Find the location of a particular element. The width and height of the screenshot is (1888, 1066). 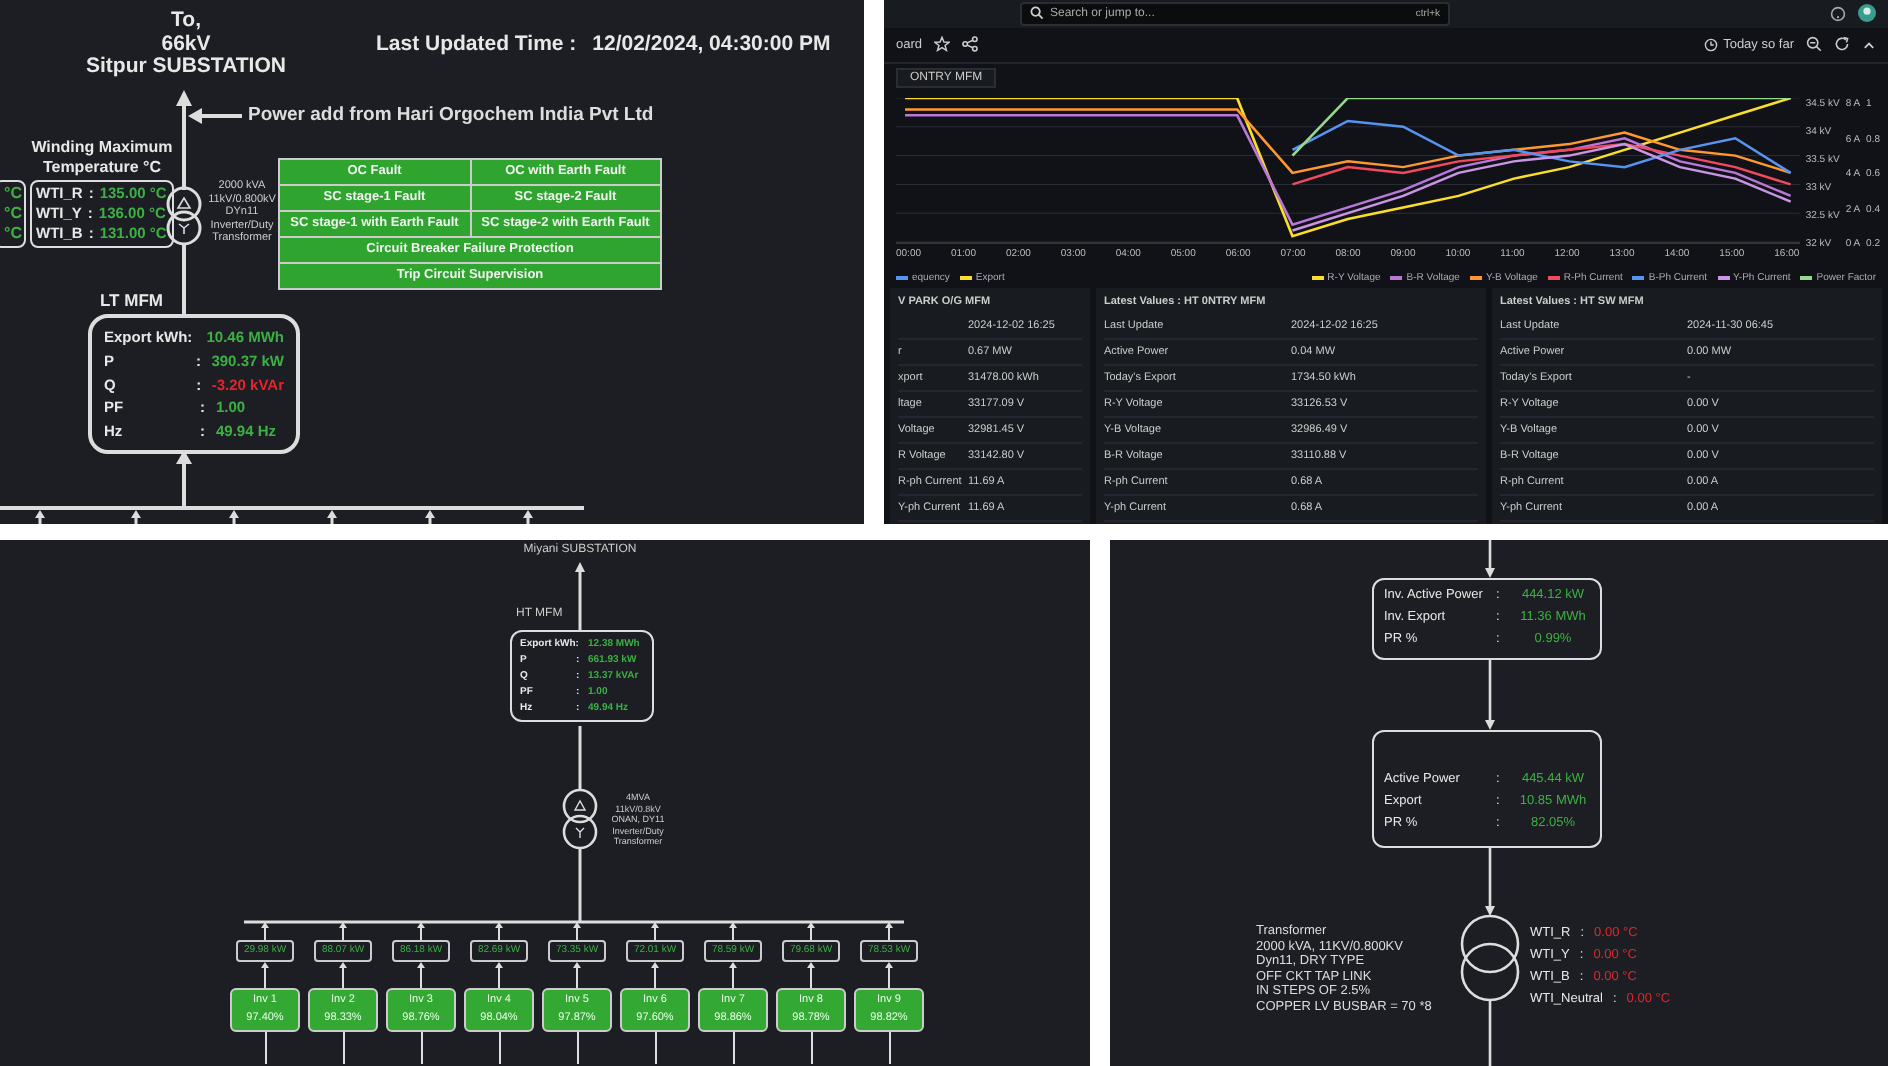

help-icon is located at coordinates (1838, 13).